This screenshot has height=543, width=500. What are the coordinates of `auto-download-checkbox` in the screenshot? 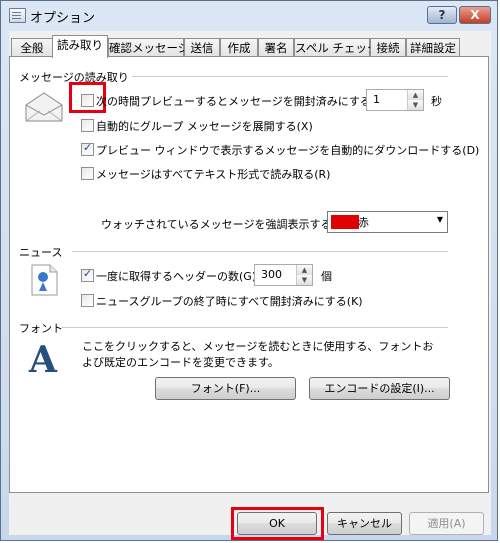 It's located at (87, 148).